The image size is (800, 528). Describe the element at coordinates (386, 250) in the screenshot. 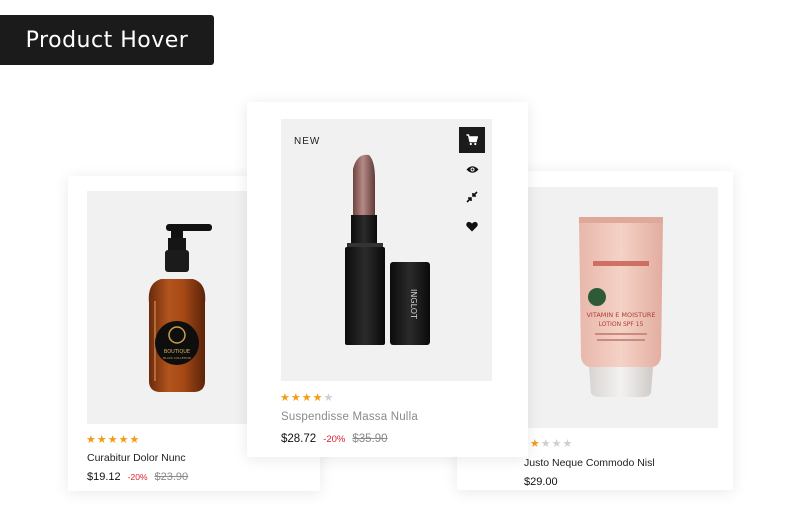

I see `product-image-2: NEW INGLOT` at that location.